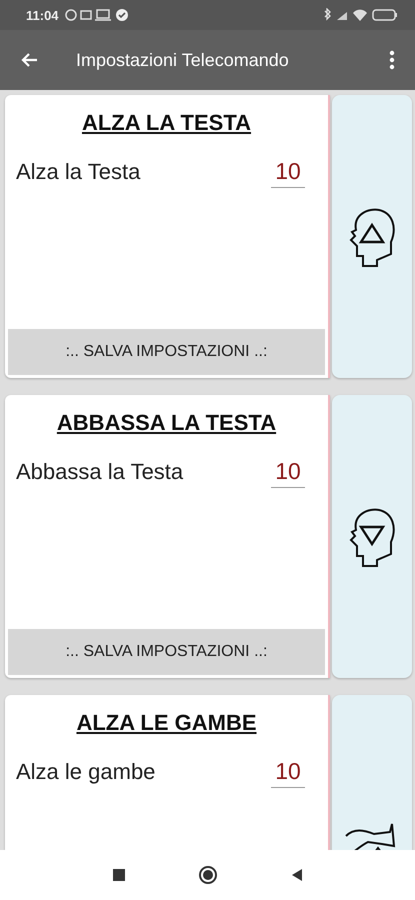 The image size is (415, 900). Describe the element at coordinates (183, 60) in the screenshot. I see `screen-title: Impostazioni Telecomando` at that location.